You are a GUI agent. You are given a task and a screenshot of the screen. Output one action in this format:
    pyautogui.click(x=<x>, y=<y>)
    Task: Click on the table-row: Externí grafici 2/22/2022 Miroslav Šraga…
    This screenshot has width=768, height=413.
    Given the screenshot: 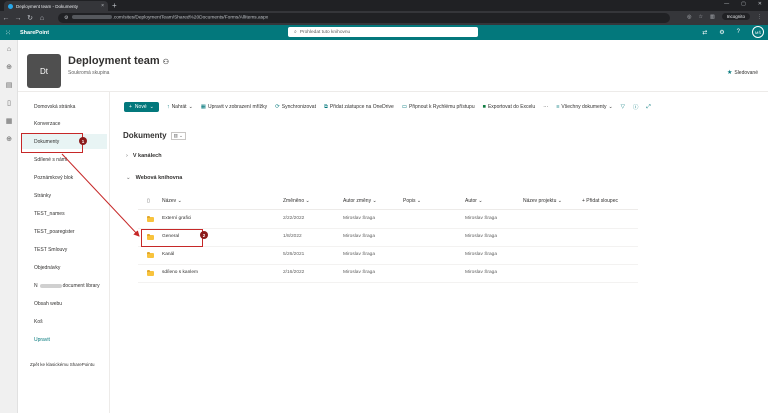 What is the action you would take?
    pyautogui.click(x=388, y=219)
    